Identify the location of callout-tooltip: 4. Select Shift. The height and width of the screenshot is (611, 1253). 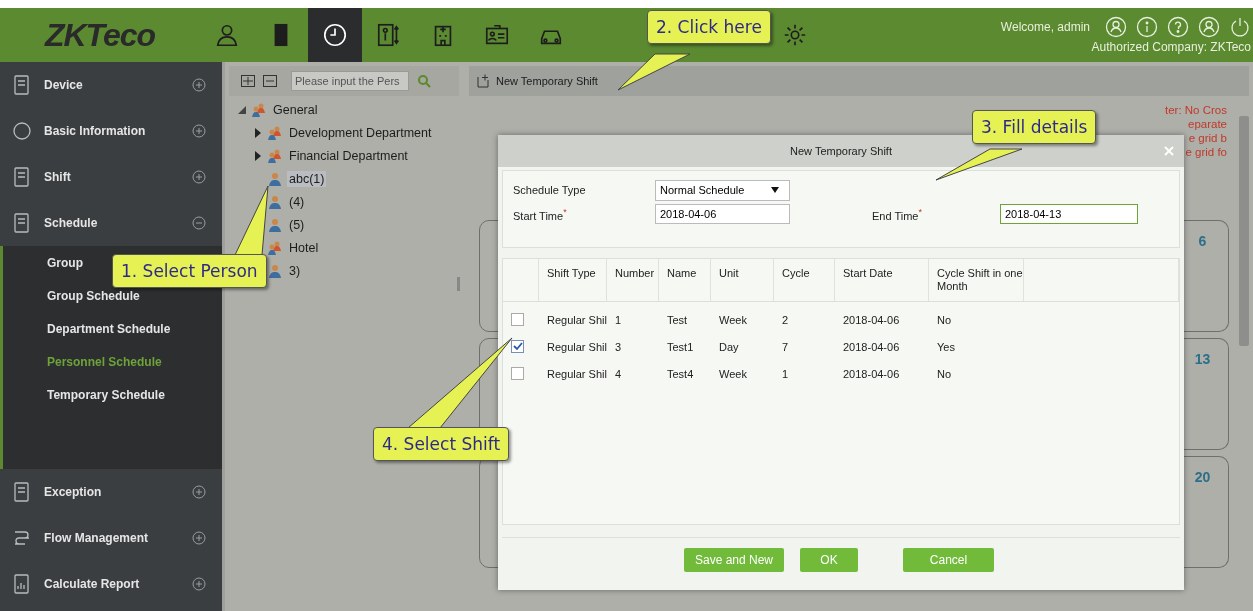
(441, 444).